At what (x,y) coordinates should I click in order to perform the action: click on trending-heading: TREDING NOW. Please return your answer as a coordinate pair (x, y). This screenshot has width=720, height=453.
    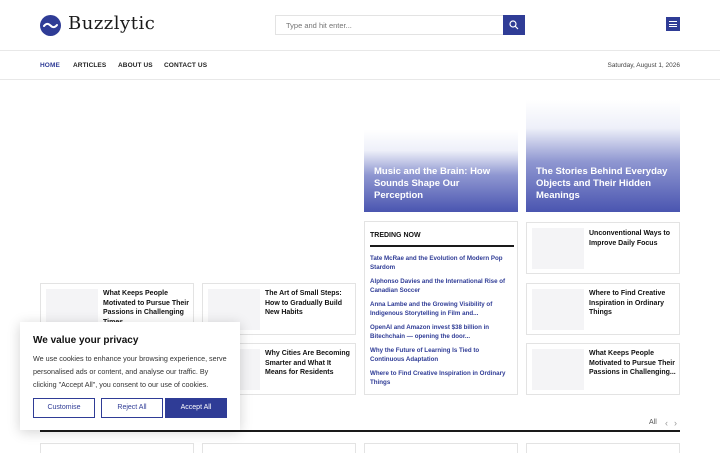
    Looking at the image, I should click on (395, 235).